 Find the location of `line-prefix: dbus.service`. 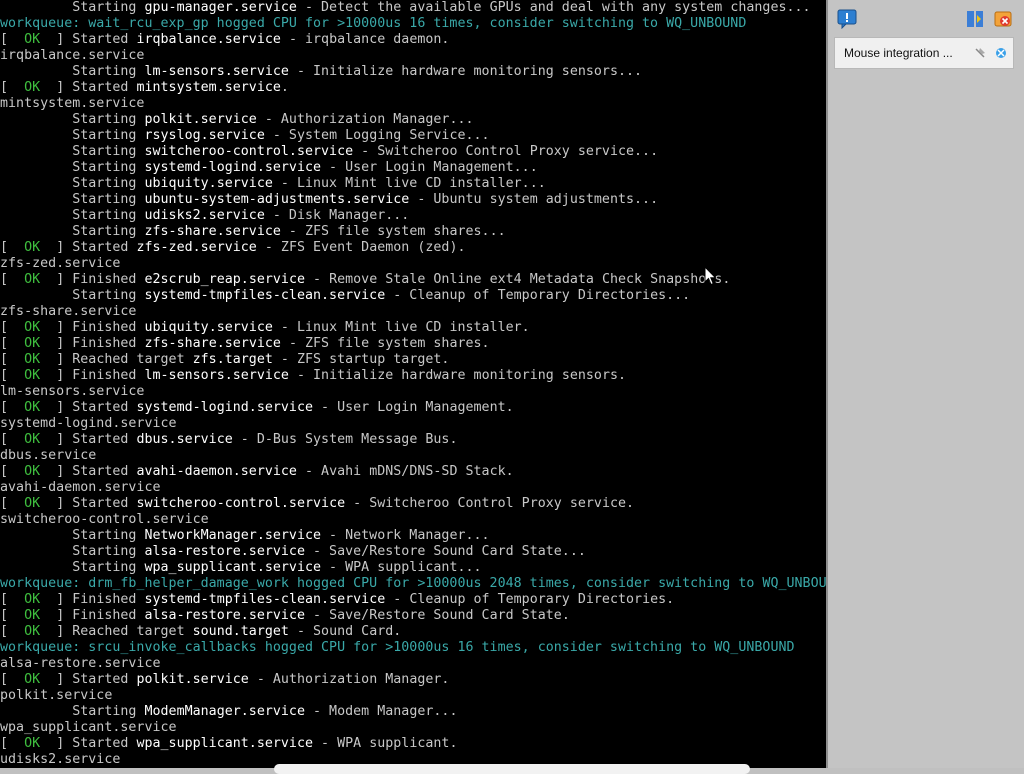

line-prefix: dbus.service is located at coordinates (48, 455).